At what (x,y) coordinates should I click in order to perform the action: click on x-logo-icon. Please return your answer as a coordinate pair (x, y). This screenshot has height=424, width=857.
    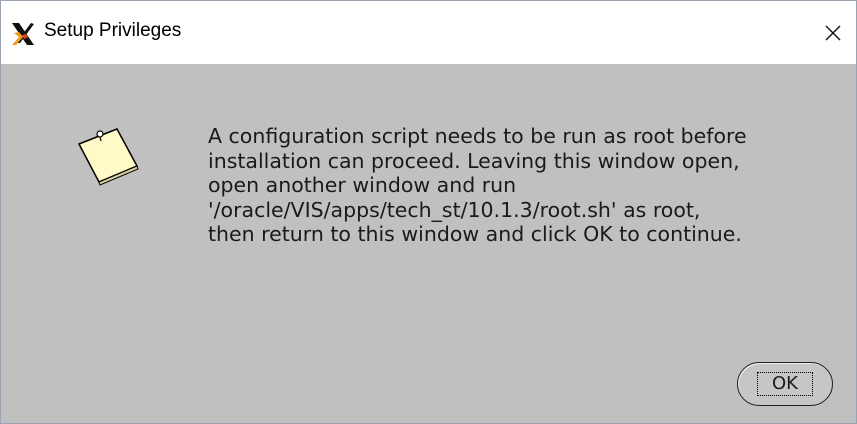
    Looking at the image, I should click on (23, 34).